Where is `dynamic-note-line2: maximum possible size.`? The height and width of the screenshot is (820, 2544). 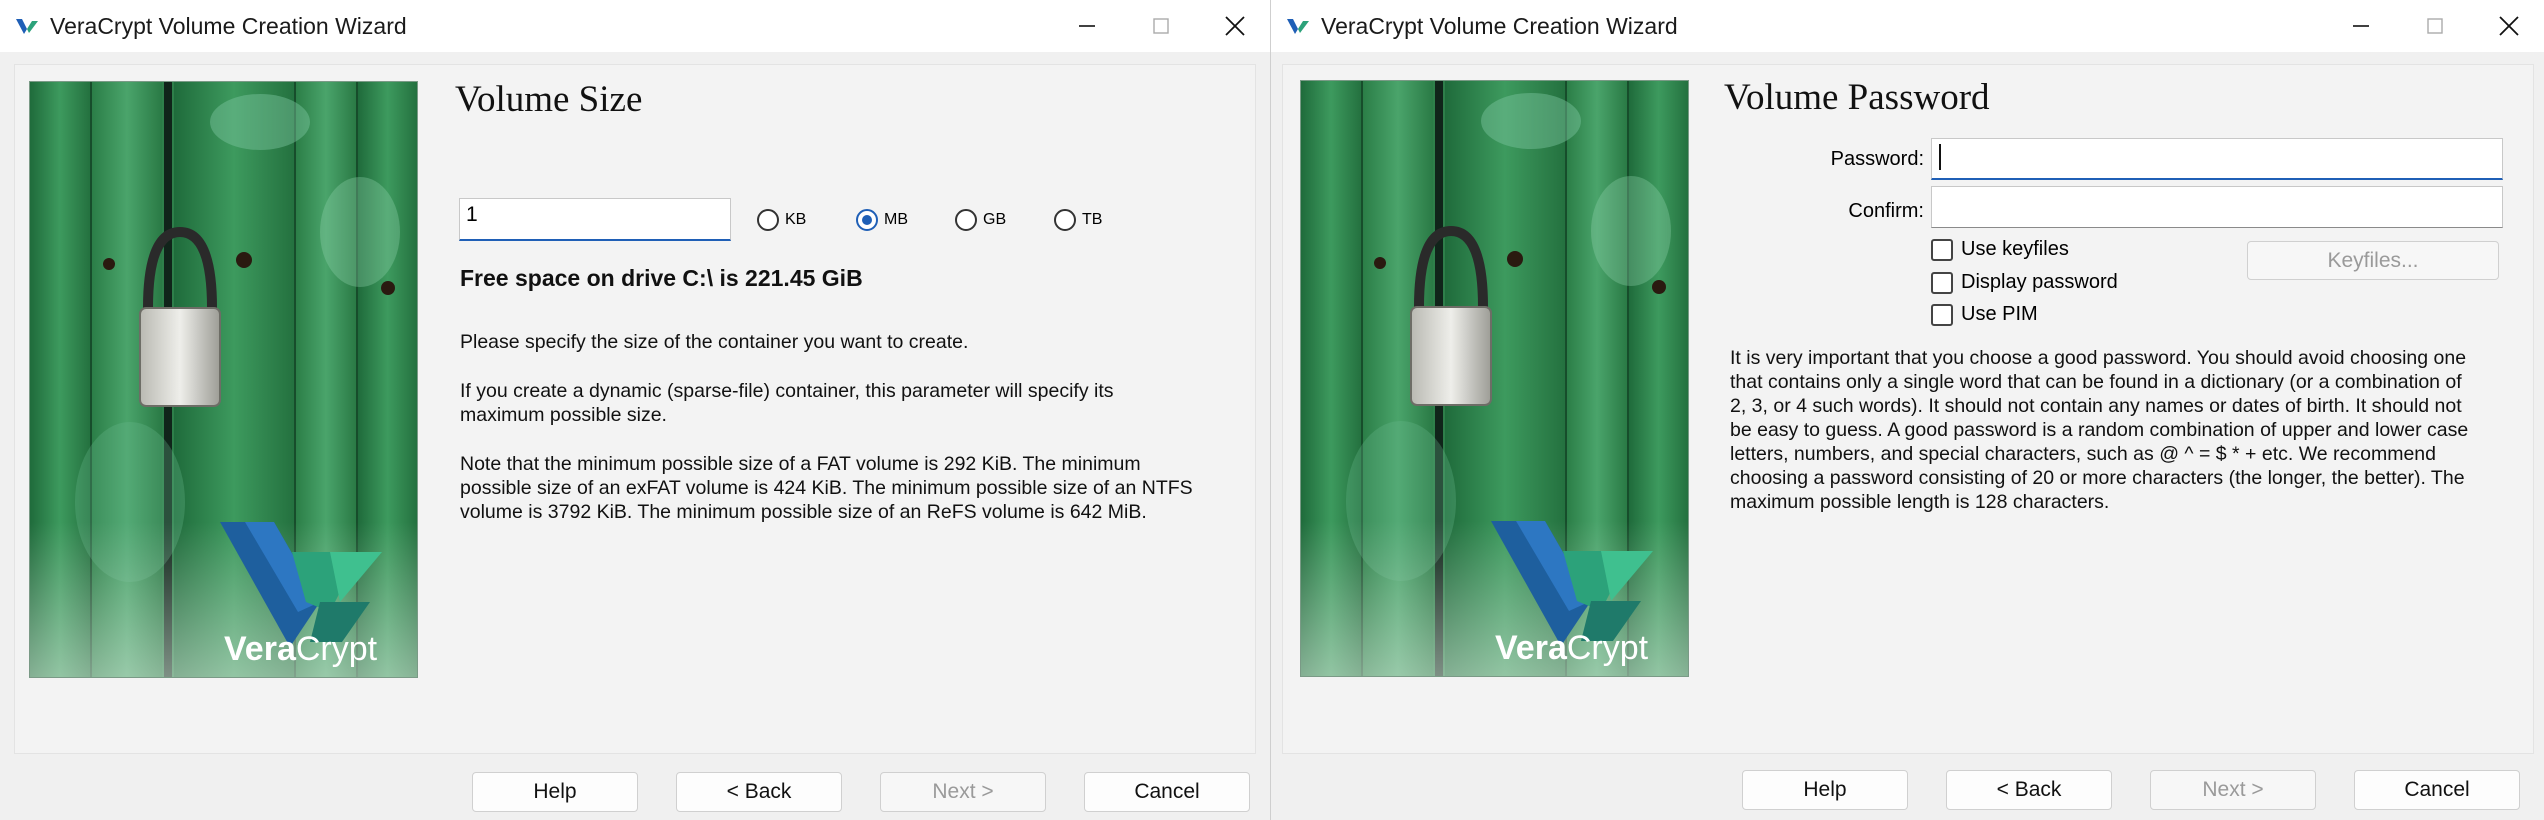 dynamic-note-line2: maximum possible size. is located at coordinates (563, 415).